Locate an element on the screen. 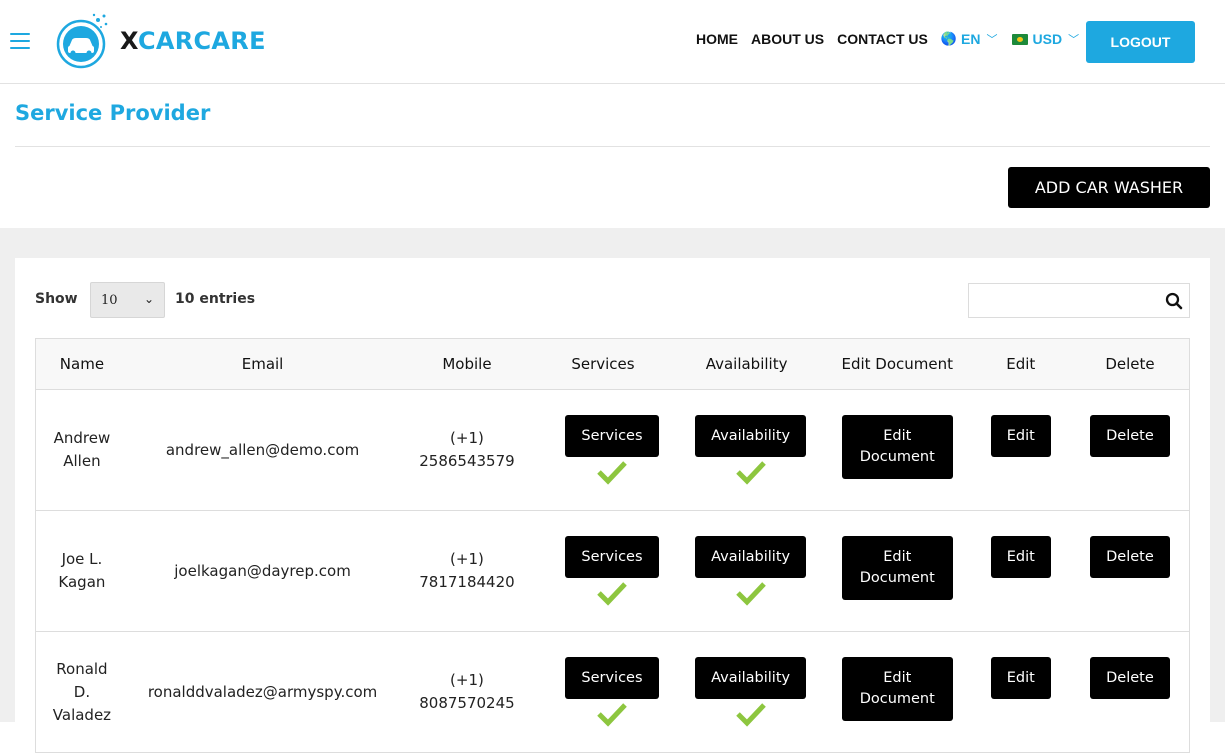 This screenshot has width=1225, height=753. search-input is located at coordinates (1059, 300).